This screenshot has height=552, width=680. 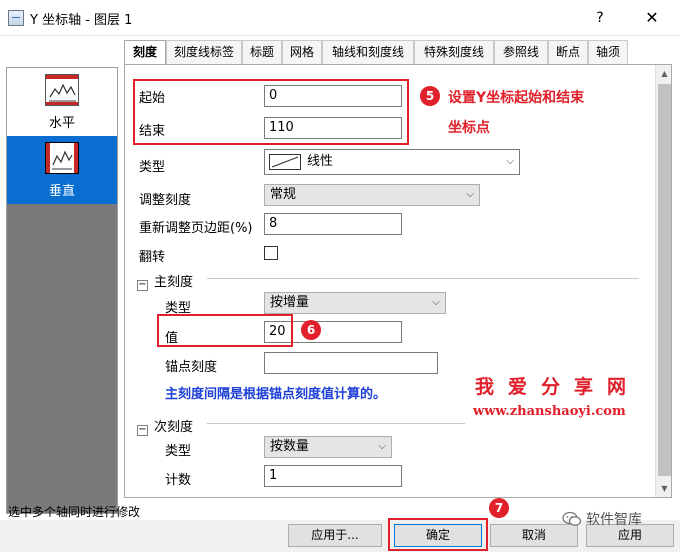 What do you see at coordinates (204, 52) in the screenshot?
I see `tab-tick-labels: 刻度线标签` at bounding box center [204, 52].